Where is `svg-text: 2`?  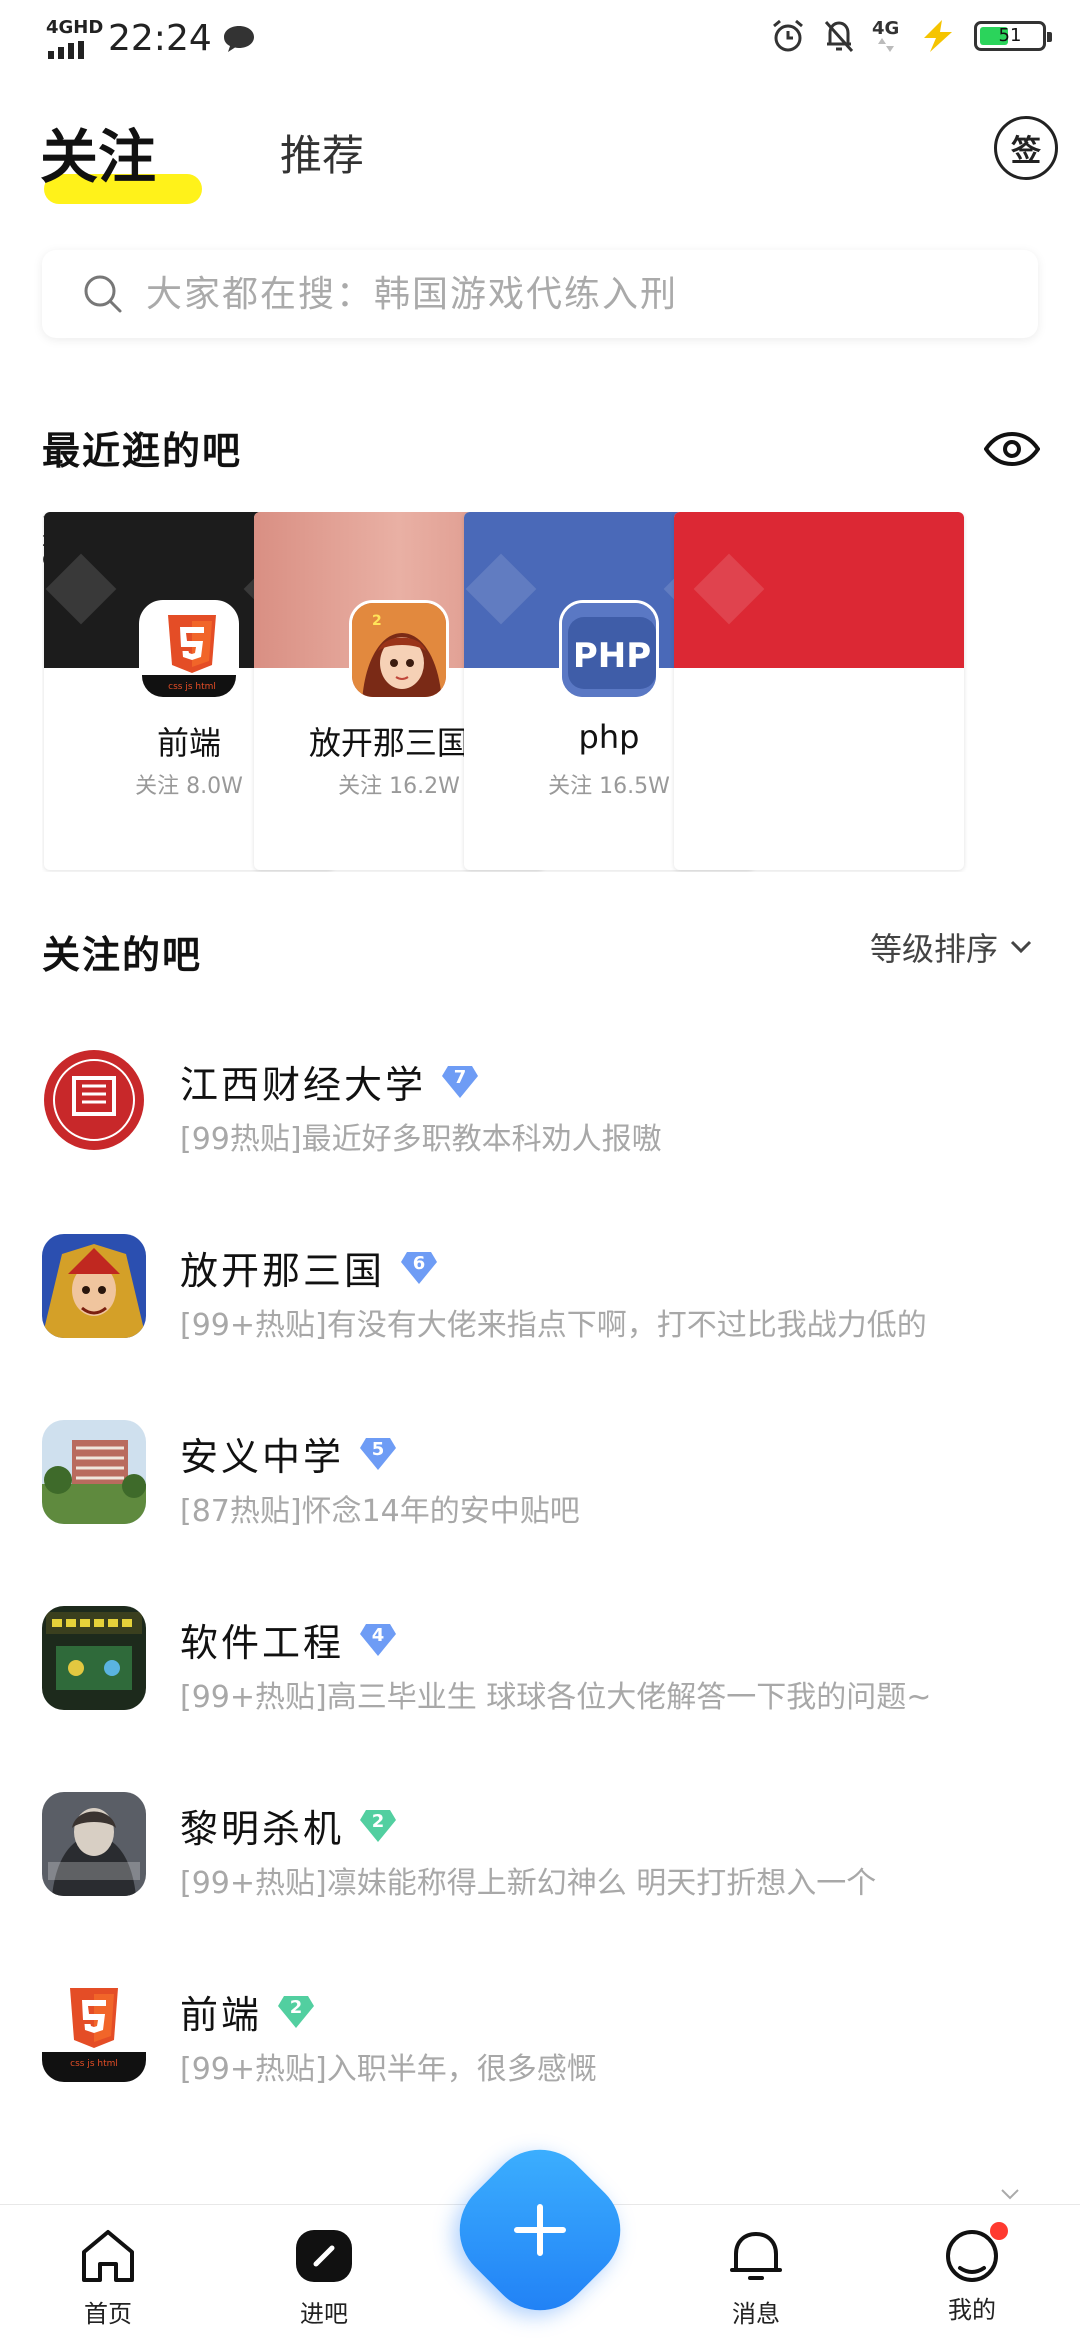
svg-text: 2 is located at coordinates (377, 621).